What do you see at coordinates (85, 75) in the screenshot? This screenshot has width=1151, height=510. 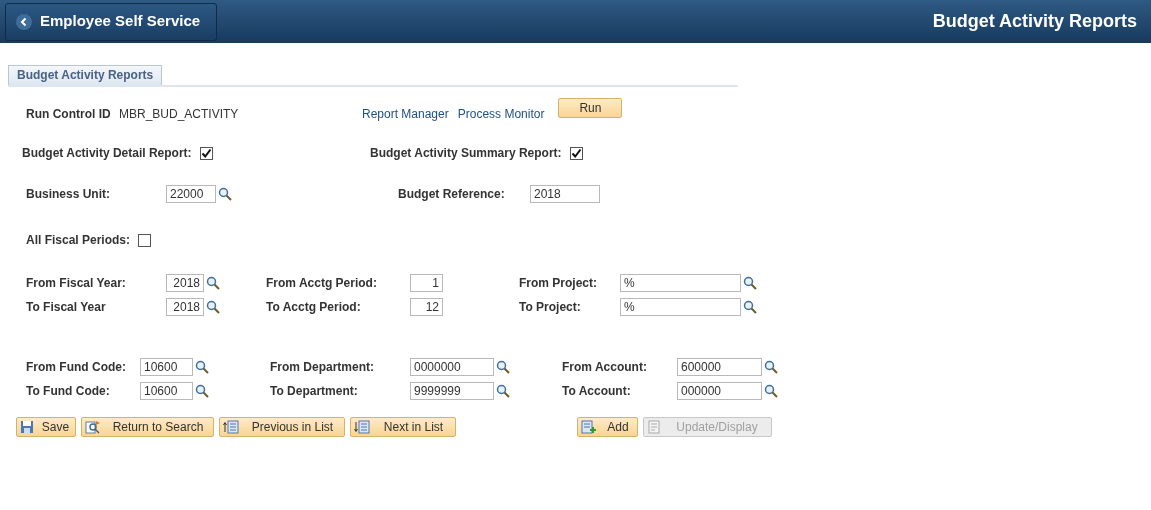 I see `tab: Budget Activity Reports` at bounding box center [85, 75].